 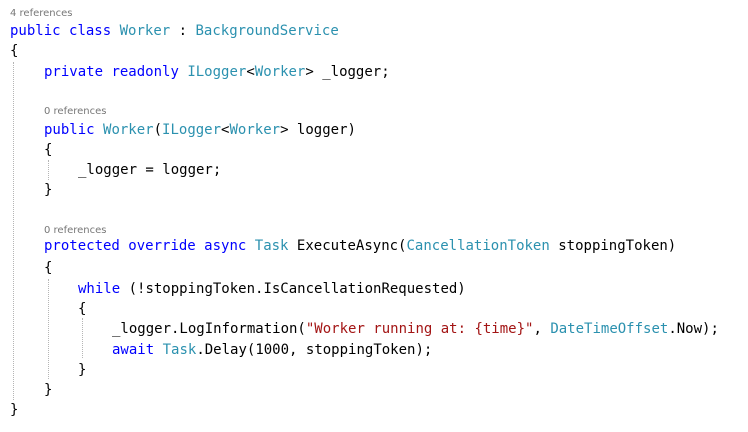 What do you see at coordinates (478, 246) in the screenshot?
I see `type-name: CancellationToken` at bounding box center [478, 246].